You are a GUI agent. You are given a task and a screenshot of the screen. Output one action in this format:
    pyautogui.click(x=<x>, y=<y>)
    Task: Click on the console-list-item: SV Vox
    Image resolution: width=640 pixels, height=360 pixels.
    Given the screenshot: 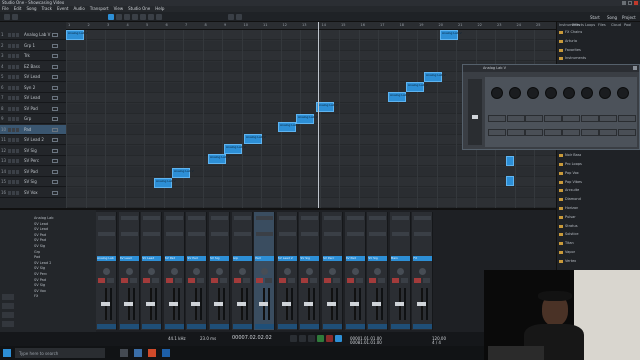 What is the action you would take?
    pyautogui.click(x=40, y=291)
    